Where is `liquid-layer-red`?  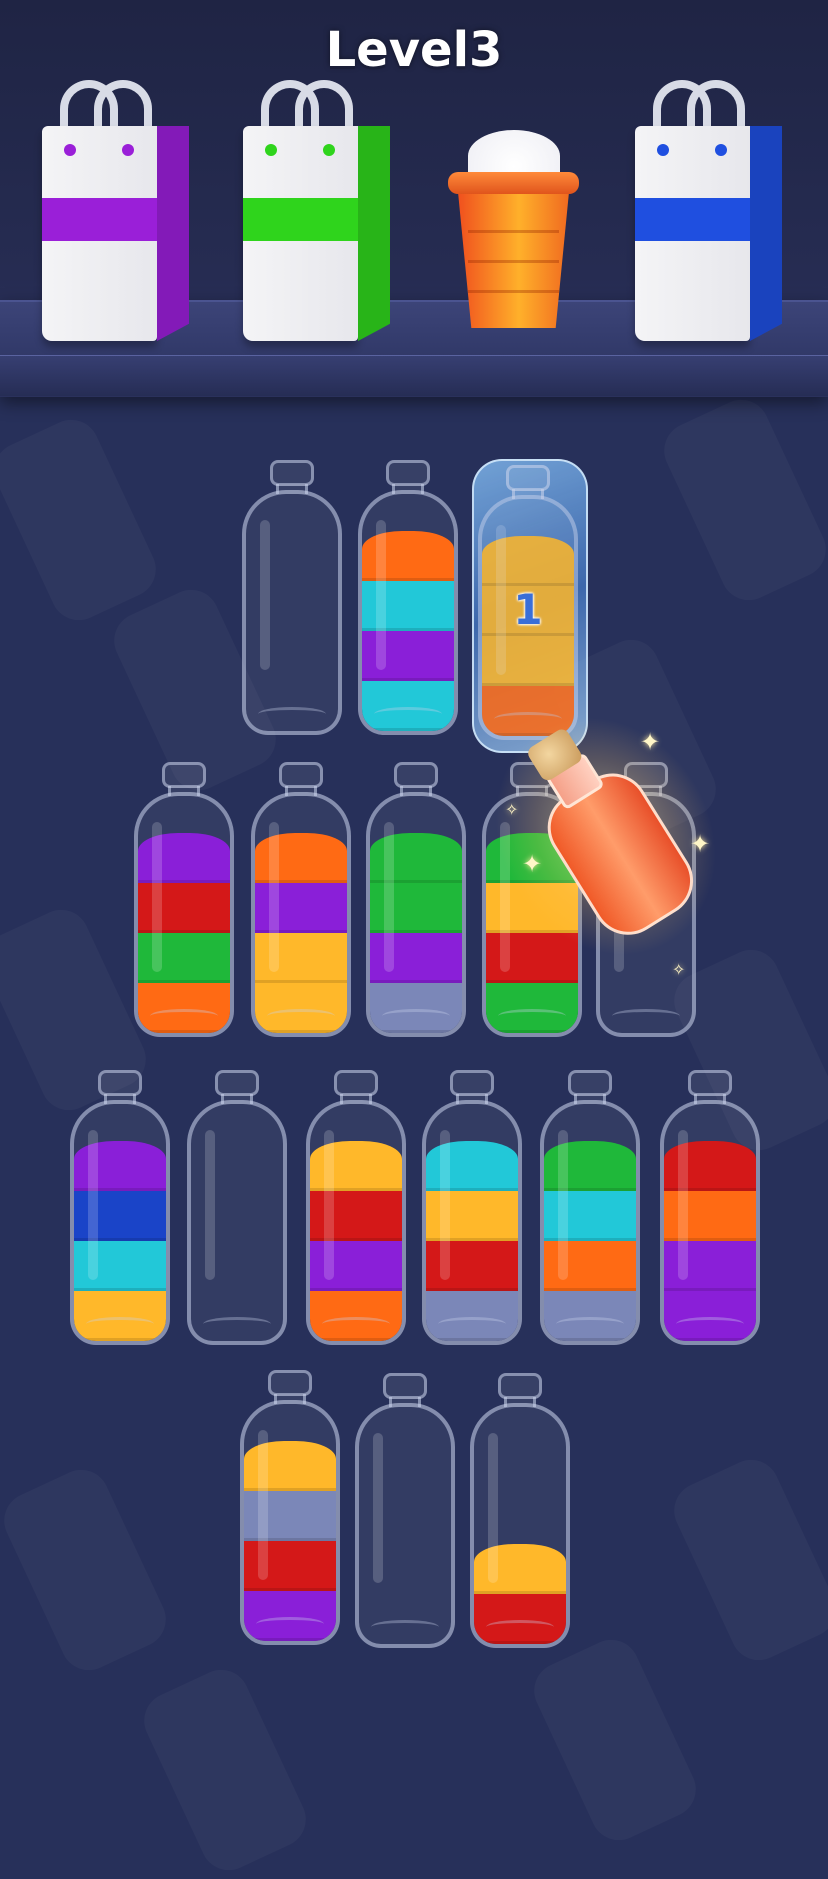 liquid-layer-red is located at coordinates (520, 1619).